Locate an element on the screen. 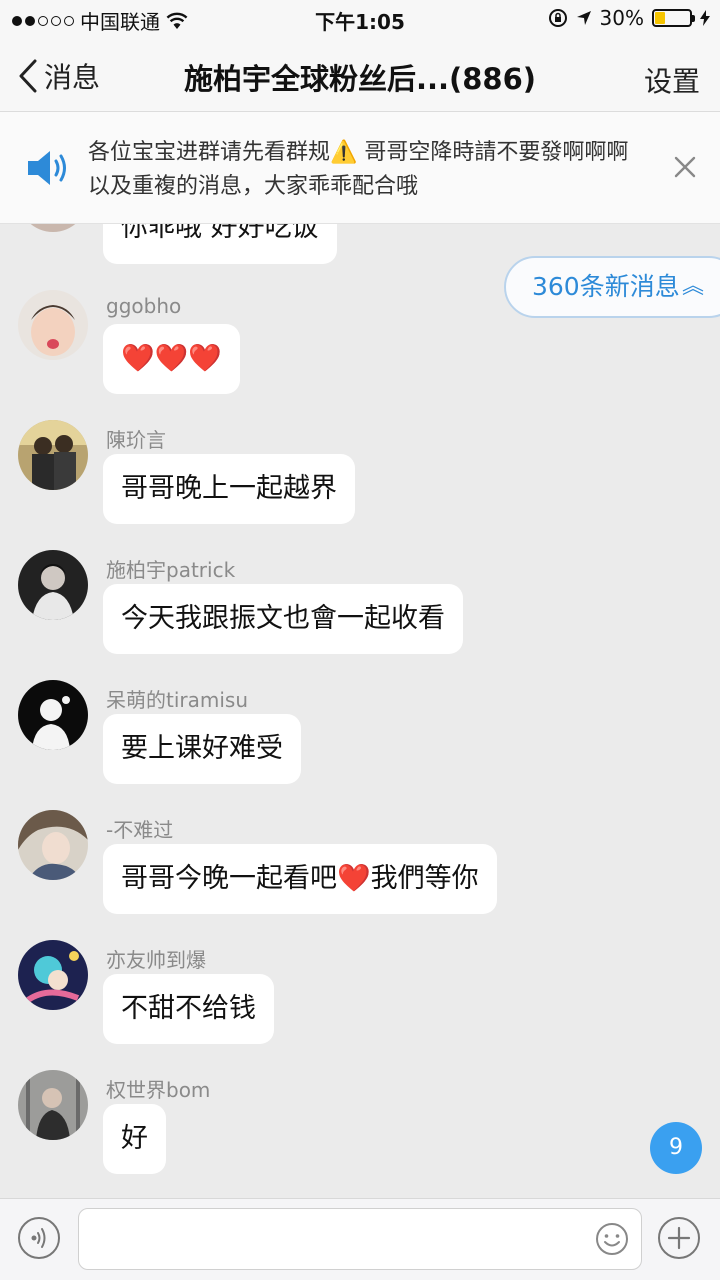  sender-name: 亦友帅到爆 is located at coordinates (156, 960).